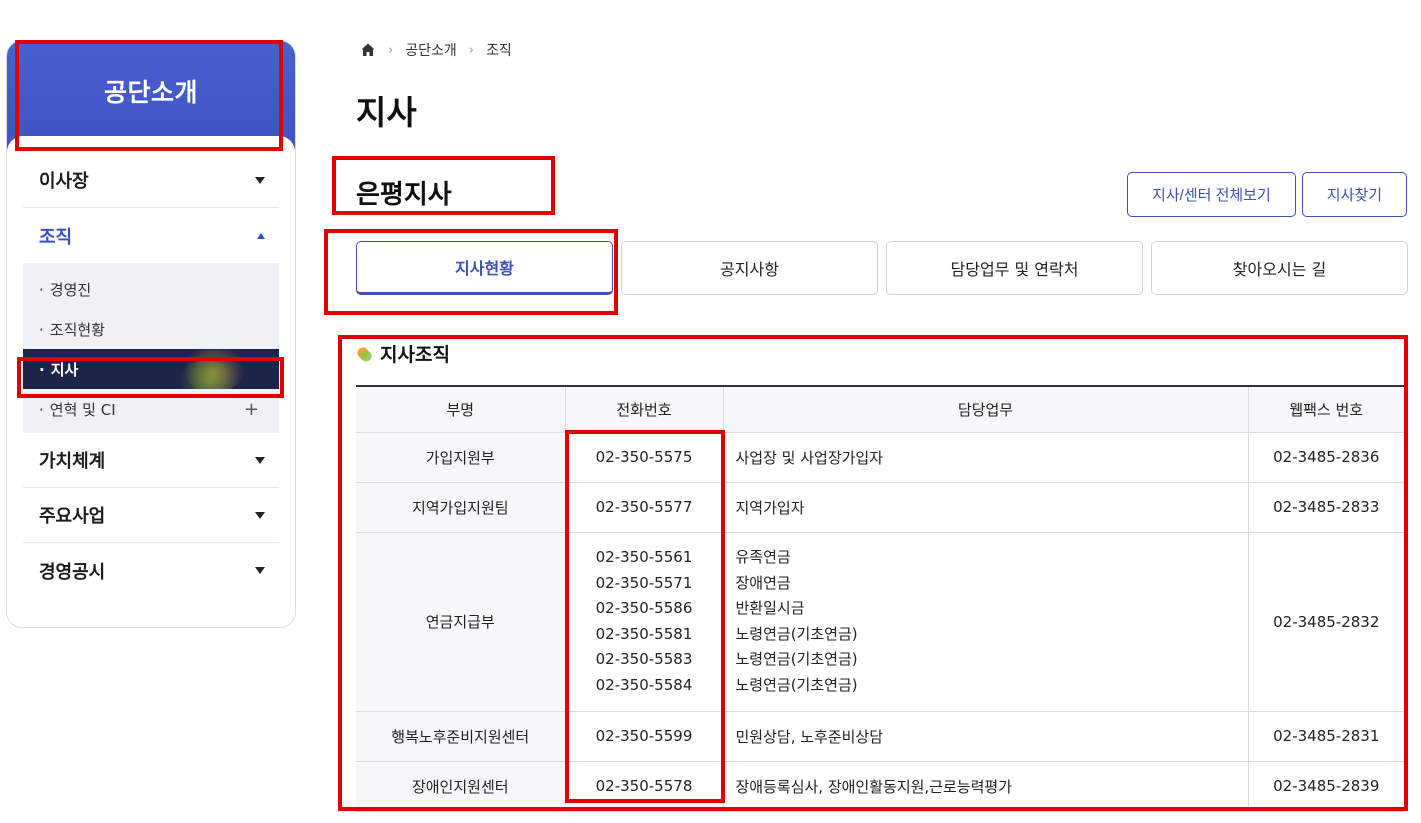 The width and height of the screenshot is (1421, 823). Describe the element at coordinates (415, 355) in the screenshot. I see `section-title-label: 지사조직` at that location.